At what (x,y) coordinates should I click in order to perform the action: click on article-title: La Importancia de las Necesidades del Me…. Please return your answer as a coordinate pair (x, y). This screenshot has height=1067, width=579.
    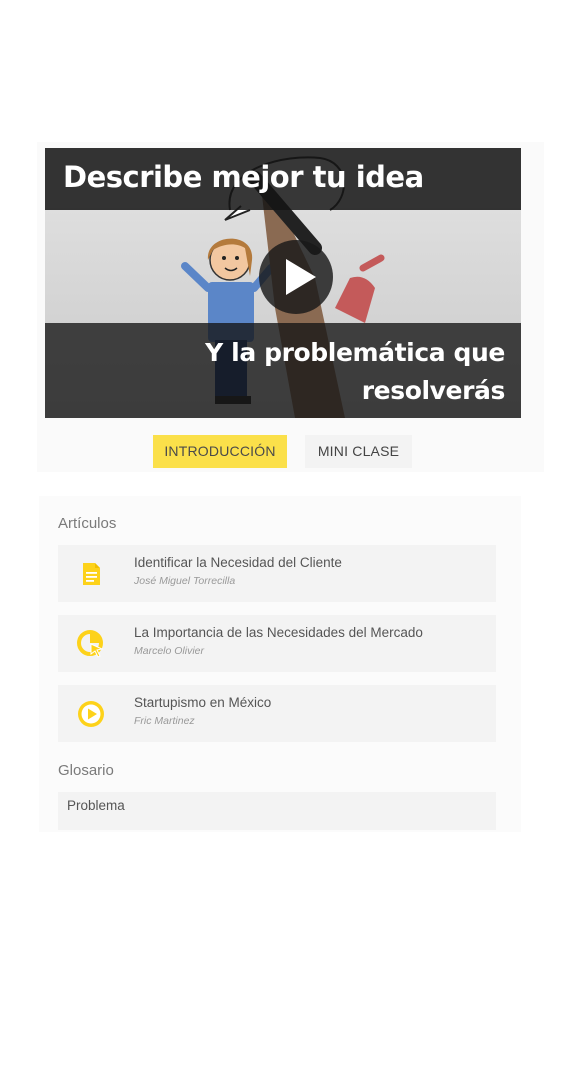
    Looking at the image, I should click on (278, 632).